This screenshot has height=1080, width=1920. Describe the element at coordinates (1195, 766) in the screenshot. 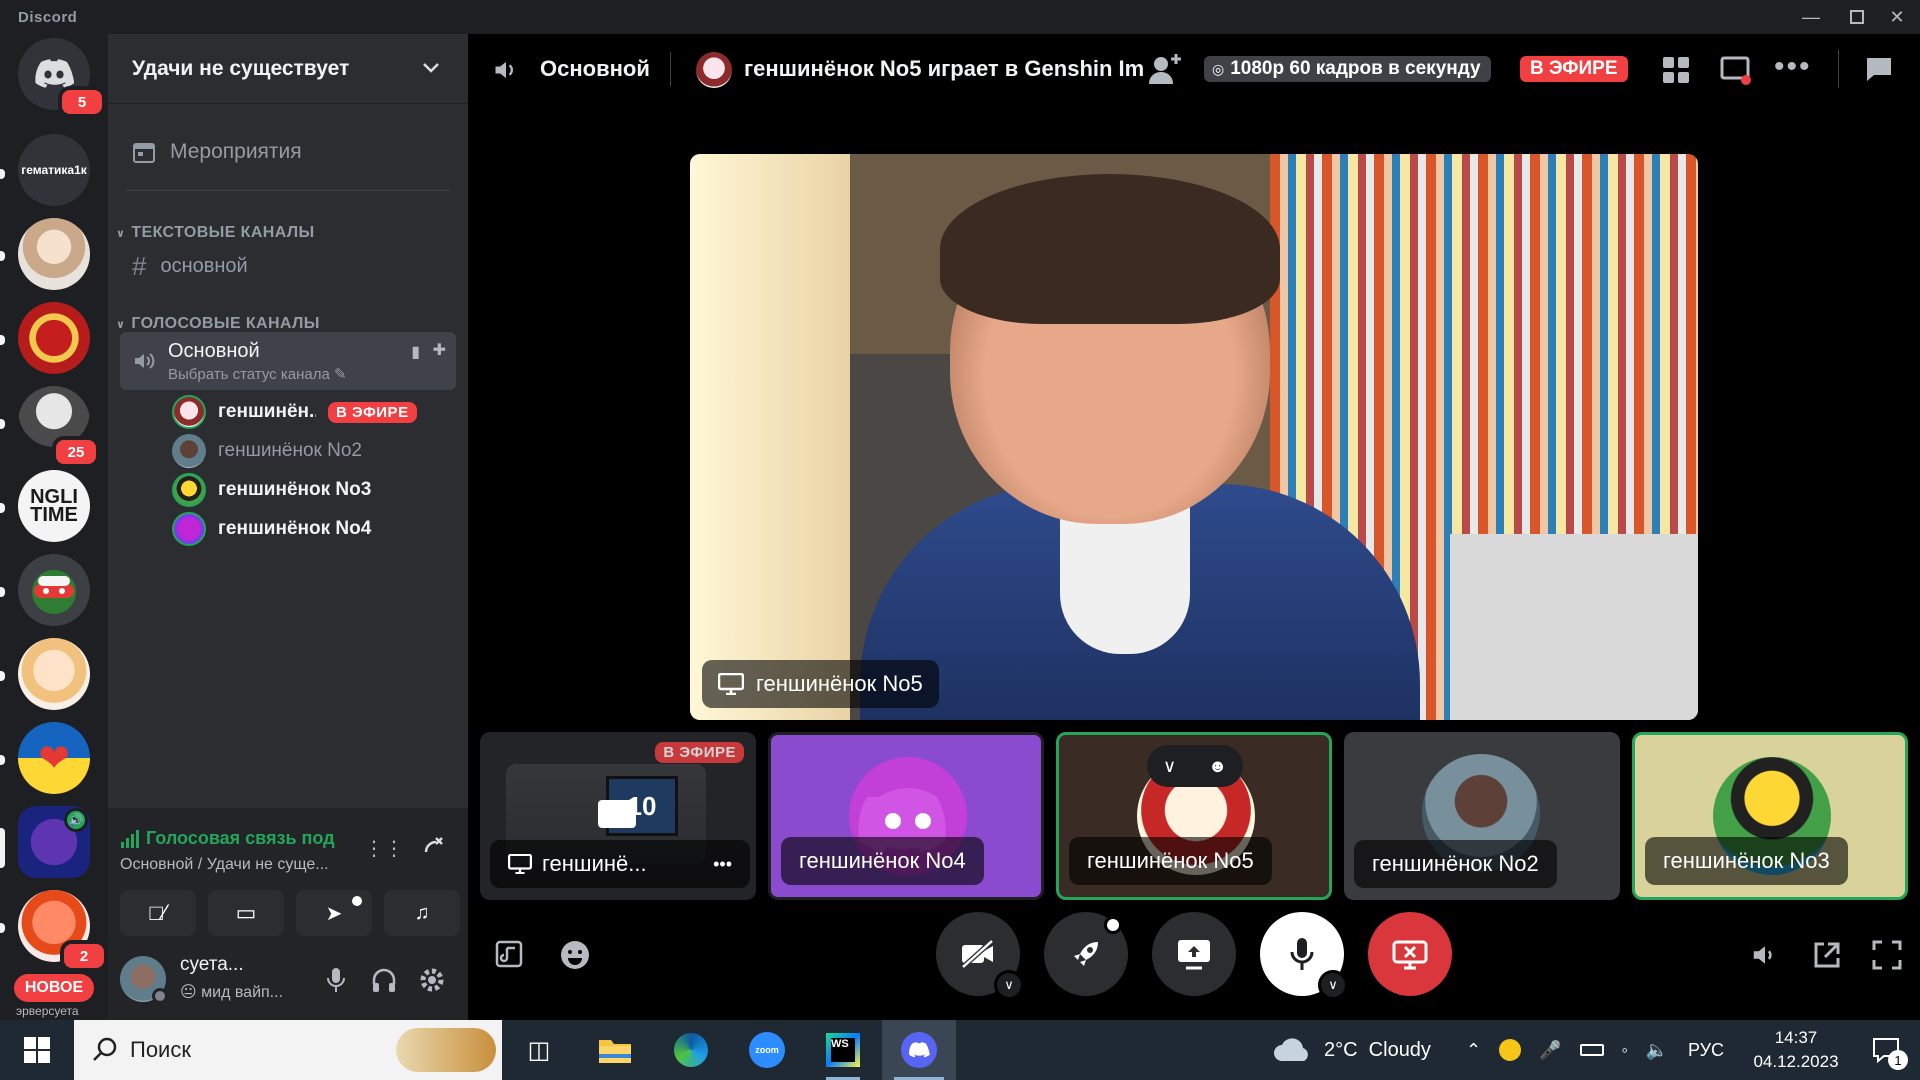

I see `tile-hover-menu: ∨ ☻` at that location.